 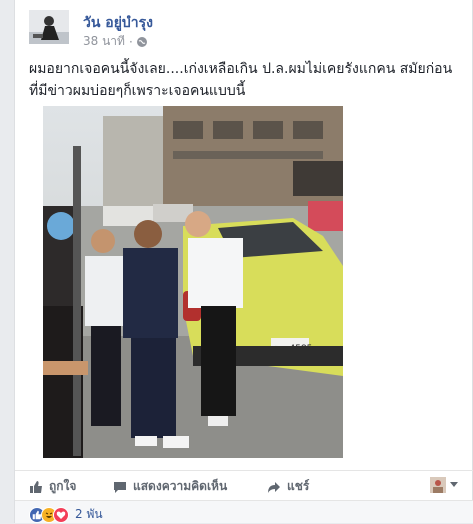 I want to click on like-label: ถูกใจ, so click(x=63, y=486).